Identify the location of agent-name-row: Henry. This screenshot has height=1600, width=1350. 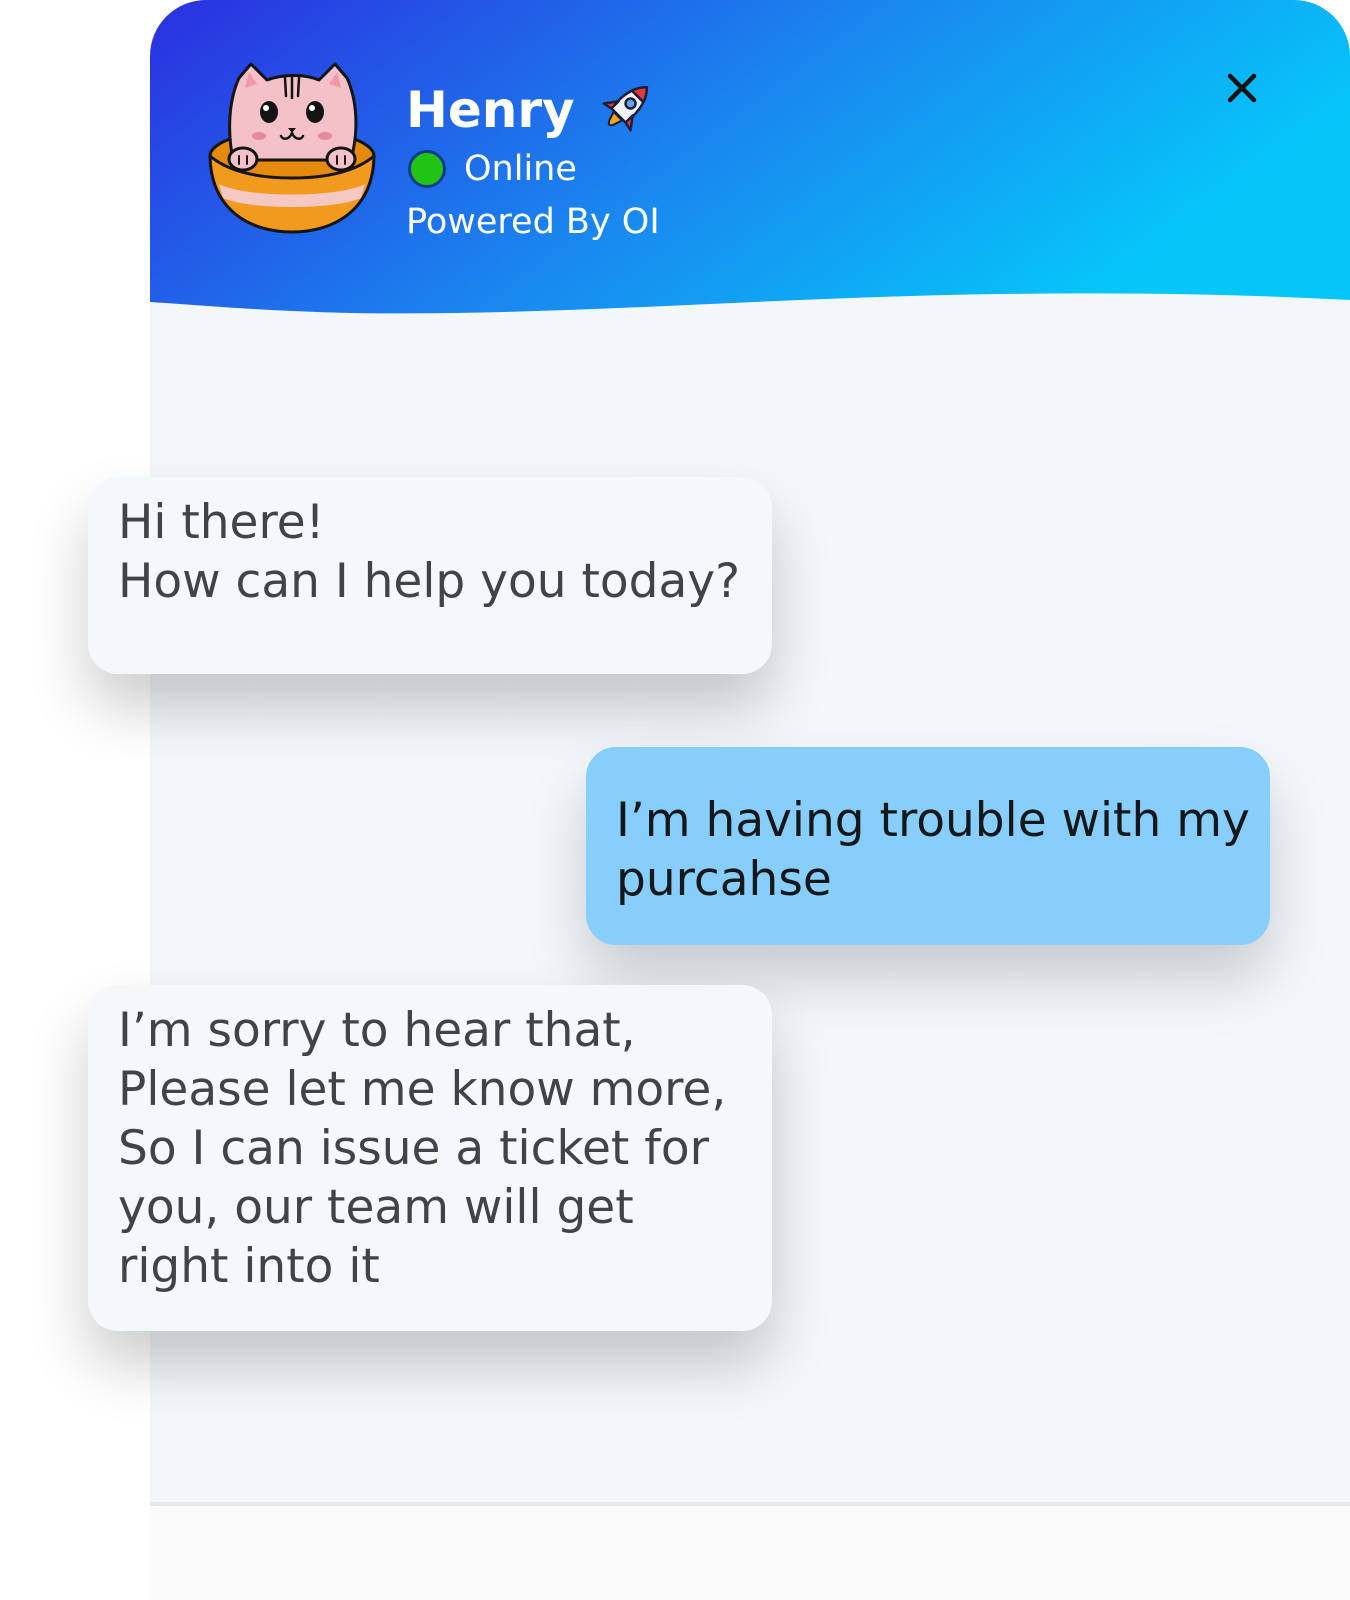
(533, 110).